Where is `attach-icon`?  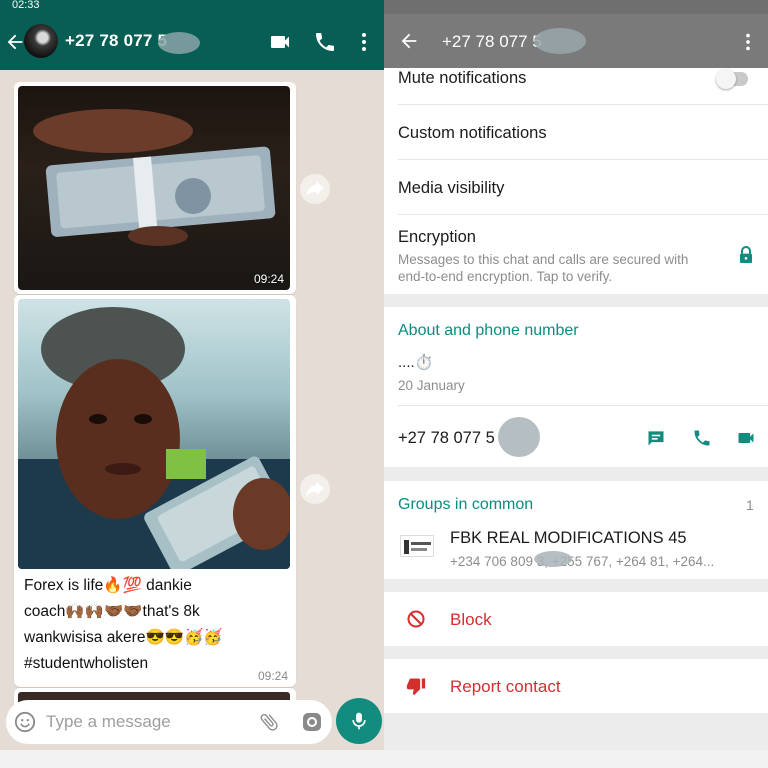 attach-icon is located at coordinates (269, 722).